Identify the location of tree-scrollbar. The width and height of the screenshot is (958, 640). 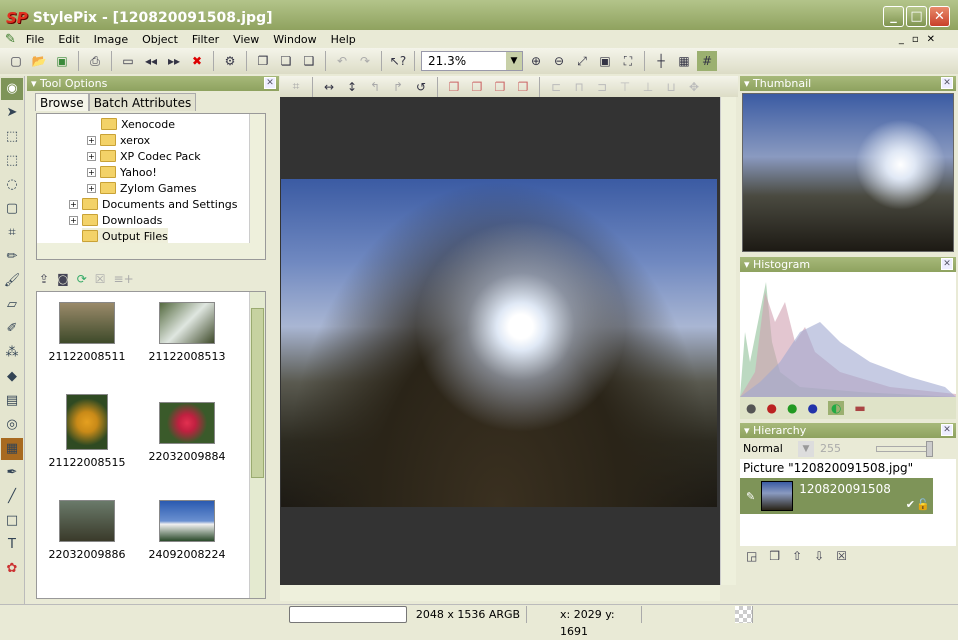
(257, 186).